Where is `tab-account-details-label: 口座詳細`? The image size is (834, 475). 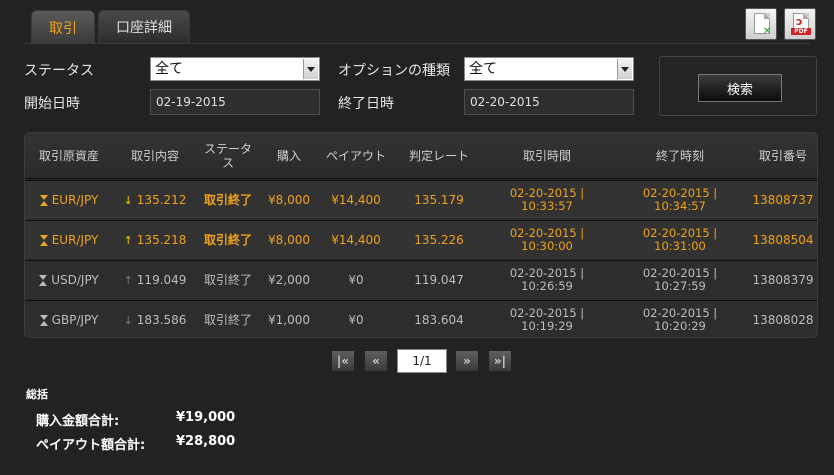
tab-account-details-label: 口座詳細 is located at coordinates (144, 28).